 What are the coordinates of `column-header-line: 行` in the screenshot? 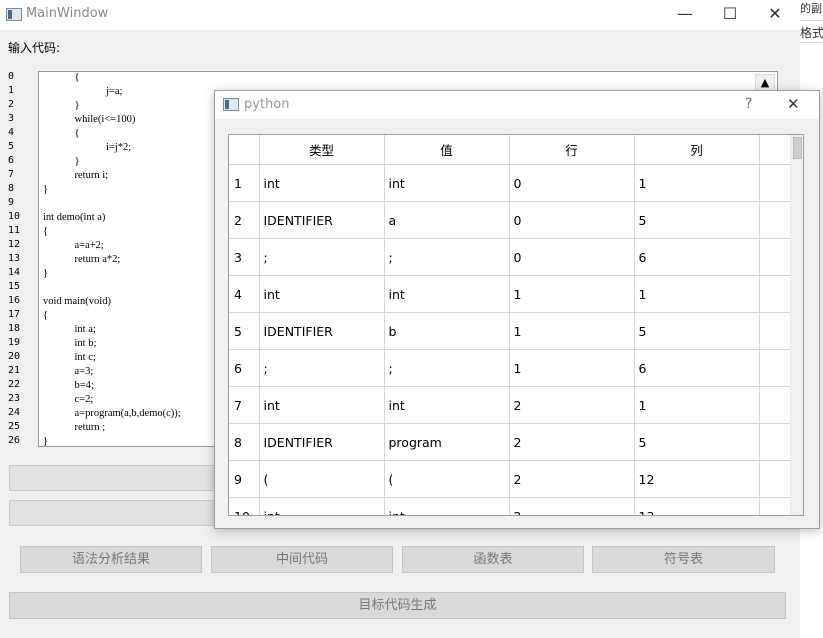 It's located at (572, 150).